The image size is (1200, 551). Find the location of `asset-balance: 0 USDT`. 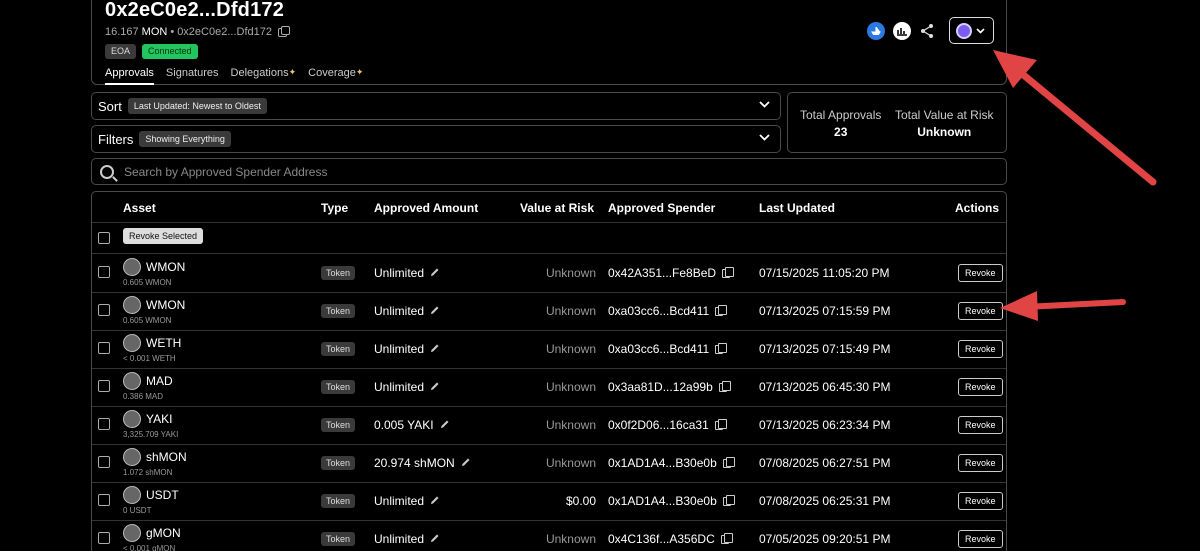

asset-balance: 0 USDT is located at coordinates (137, 510).